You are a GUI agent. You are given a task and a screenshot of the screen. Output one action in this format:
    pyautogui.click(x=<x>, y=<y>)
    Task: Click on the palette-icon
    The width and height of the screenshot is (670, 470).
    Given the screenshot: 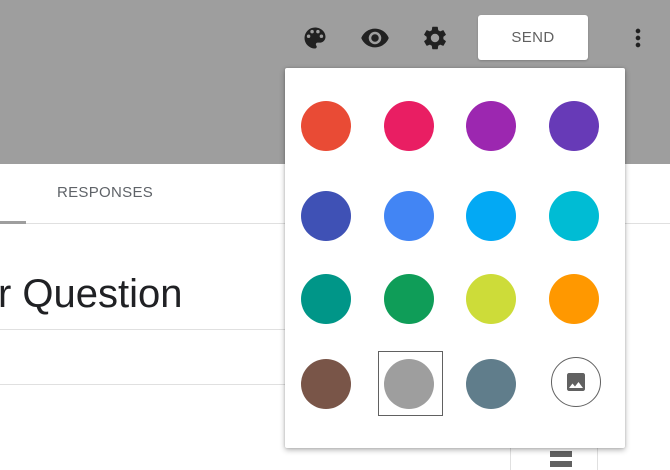 What is the action you would take?
    pyautogui.click(x=315, y=38)
    